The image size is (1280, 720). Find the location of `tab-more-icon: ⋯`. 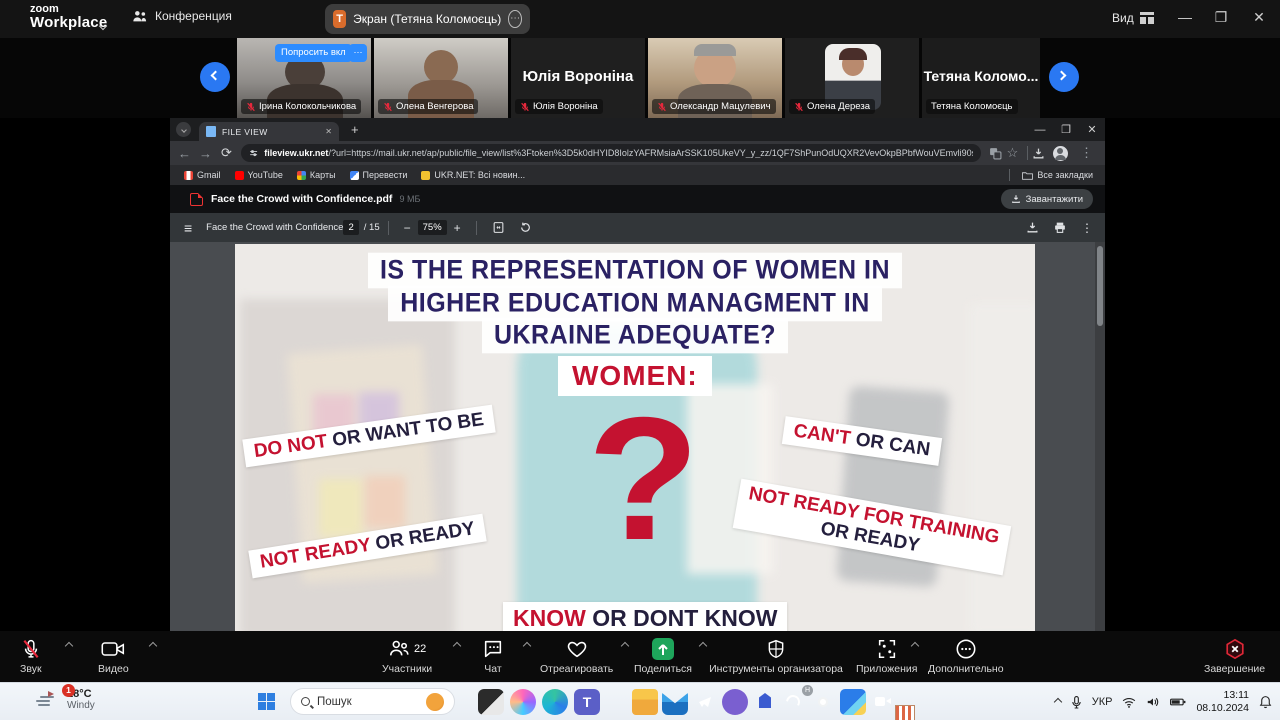

tab-more-icon: ⋯ is located at coordinates (515, 19).